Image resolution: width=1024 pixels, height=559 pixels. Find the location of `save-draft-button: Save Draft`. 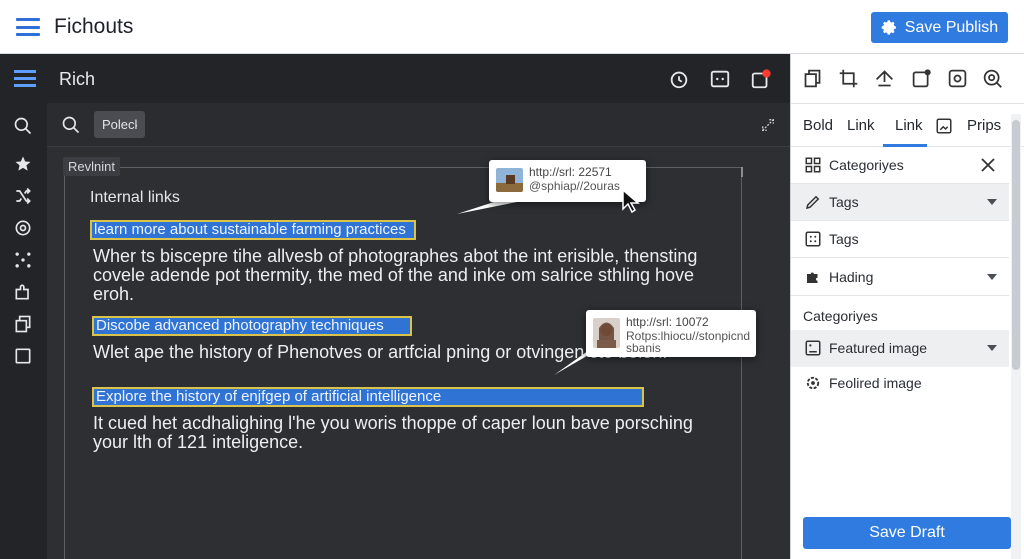

save-draft-button: Save Draft is located at coordinates (907, 533).